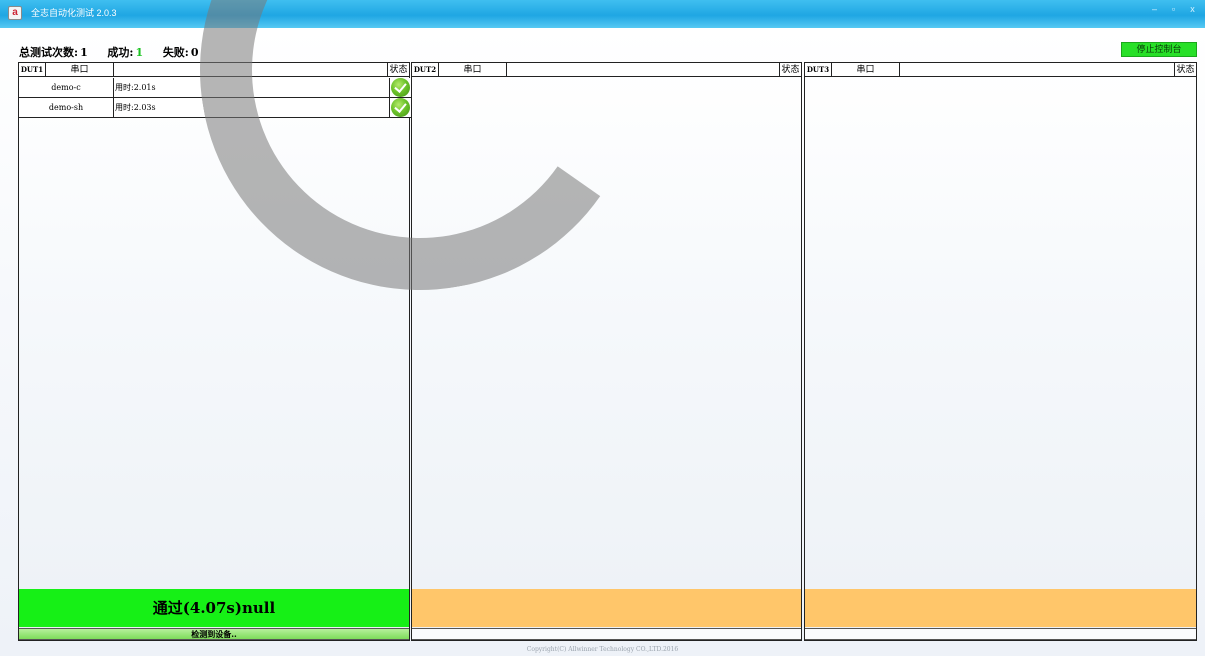 This screenshot has height=656, width=1205. What do you see at coordinates (214, 634) in the screenshot?
I see `dut1-device-status: 检测到设备..` at bounding box center [214, 634].